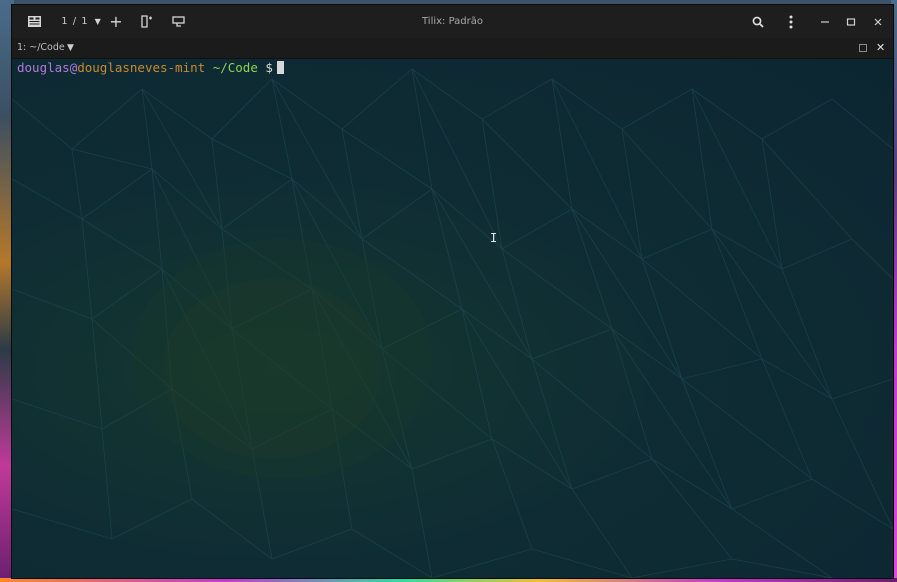 Image resolution: width=897 pixels, height=582 pixels. What do you see at coordinates (452, 48) in the screenshot?
I see `terminal-tab-bar: 1: ~/Code ▼ ✕` at bounding box center [452, 48].